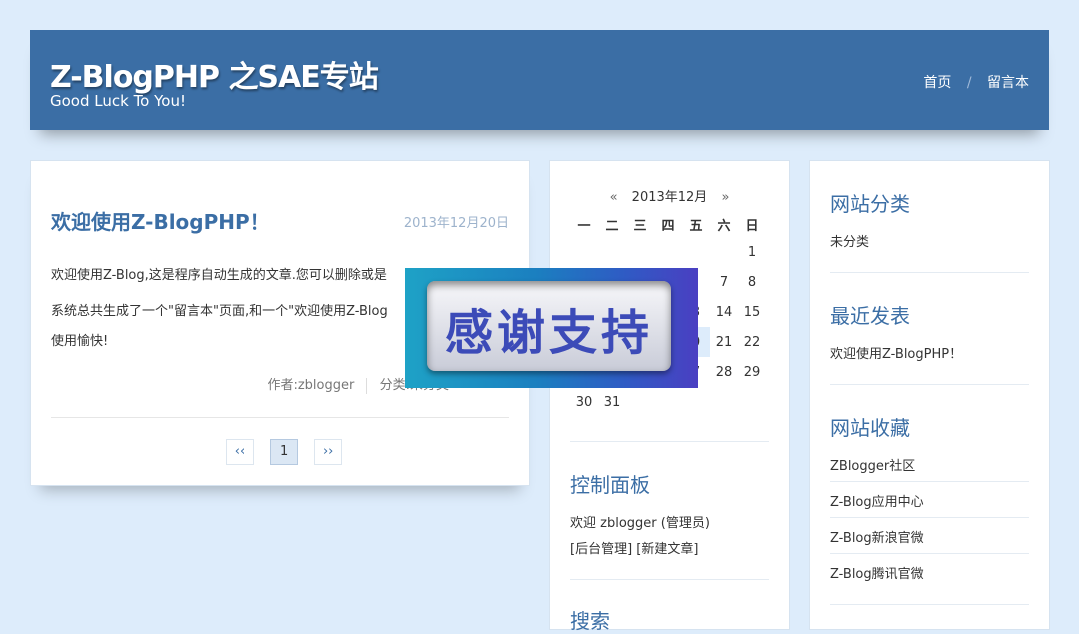  What do you see at coordinates (752, 226) in the screenshot?
I see `weekday: 日` at bounding box center [752, 226].